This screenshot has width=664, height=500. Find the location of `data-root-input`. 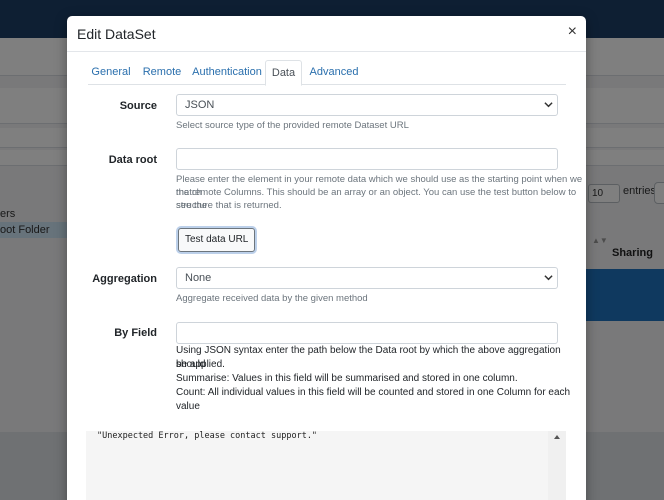

data-root-input is located at coordinates (367, 159).